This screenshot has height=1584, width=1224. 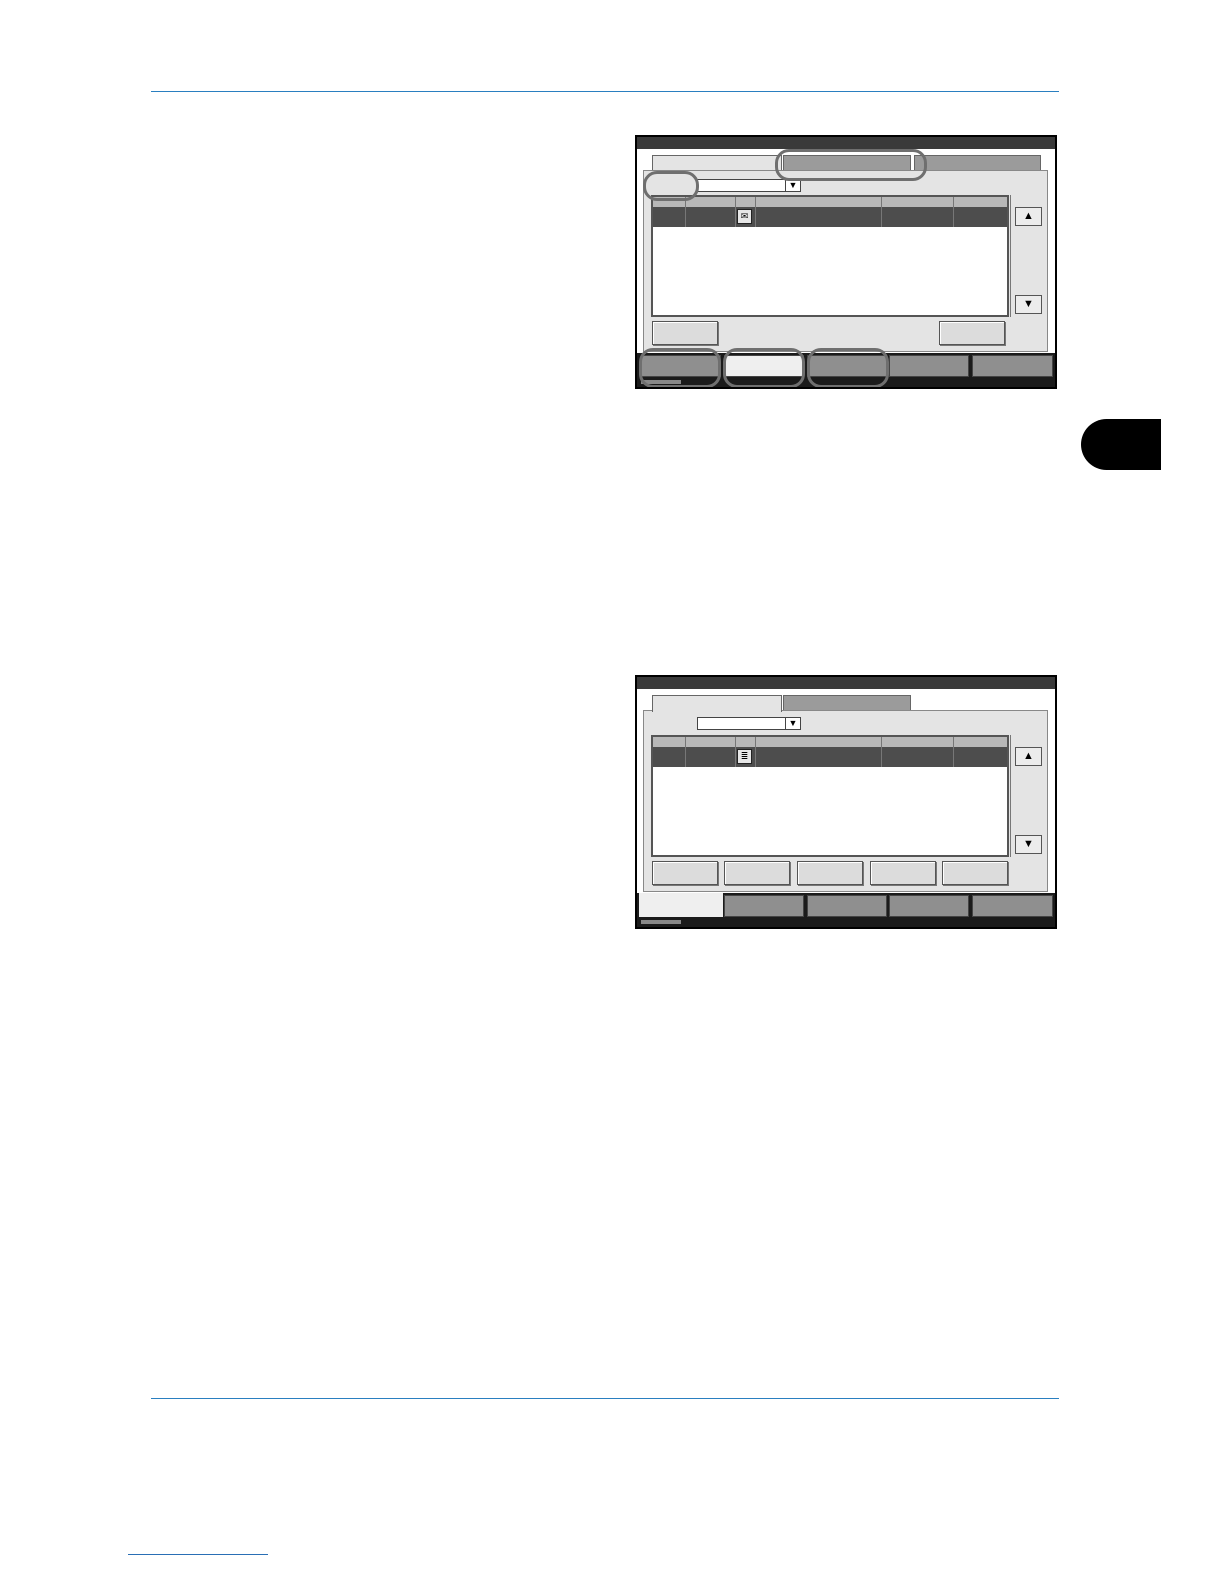 I want to click on document-table: ✉, so click(x=830, y=256).